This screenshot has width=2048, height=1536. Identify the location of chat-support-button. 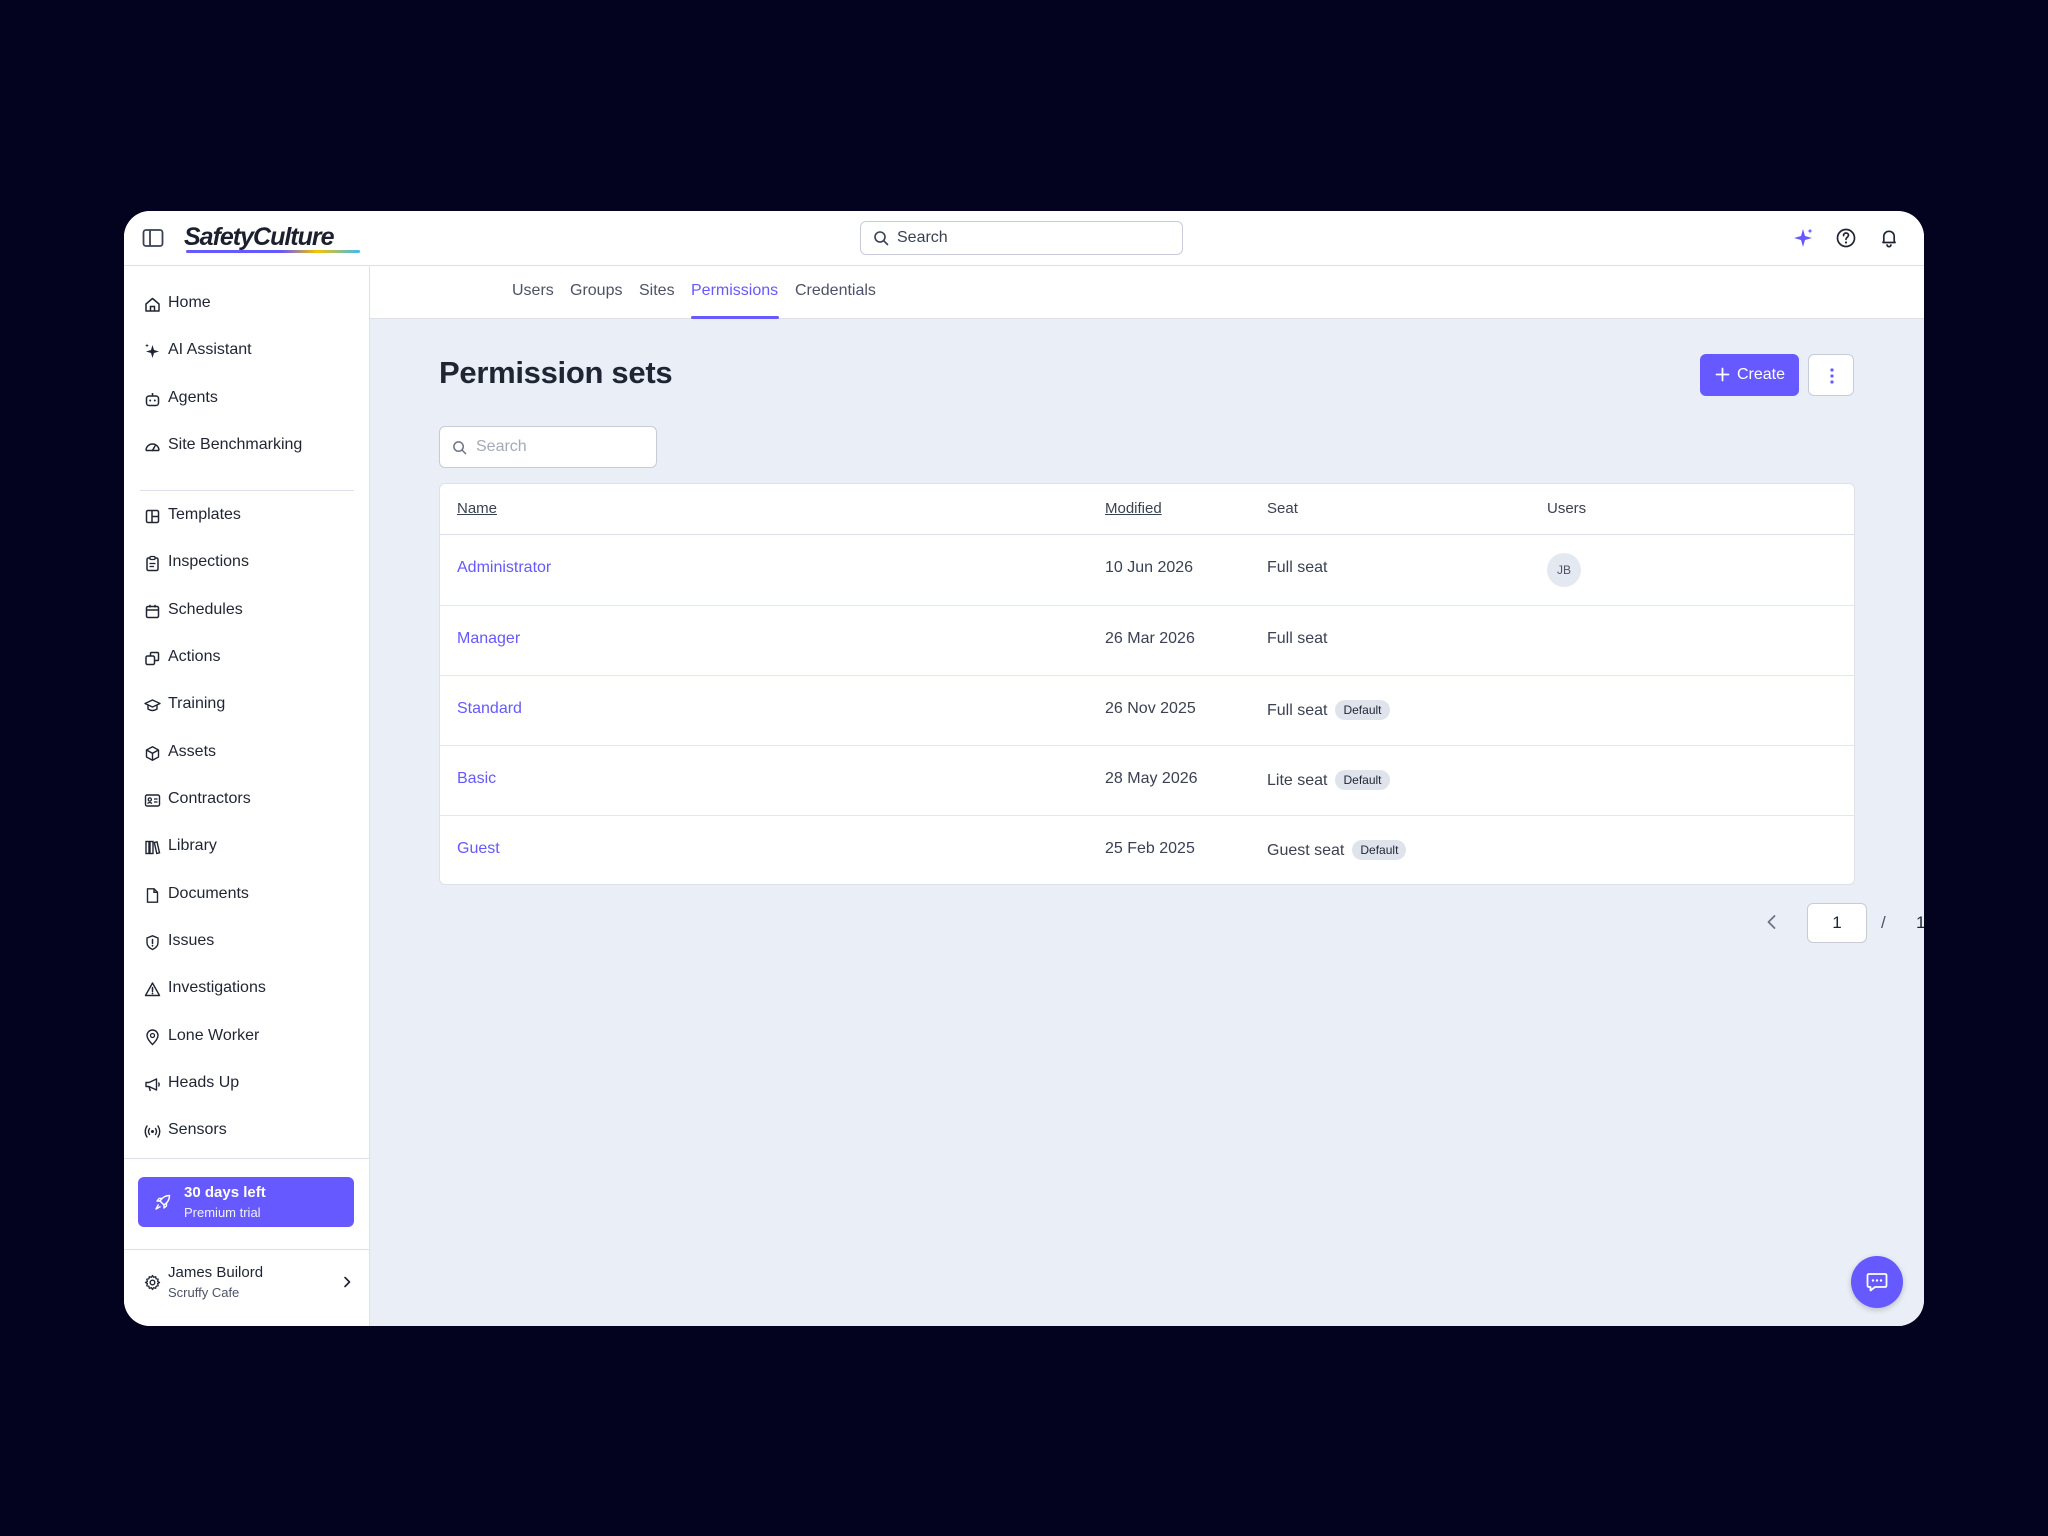
(1877, 1282).